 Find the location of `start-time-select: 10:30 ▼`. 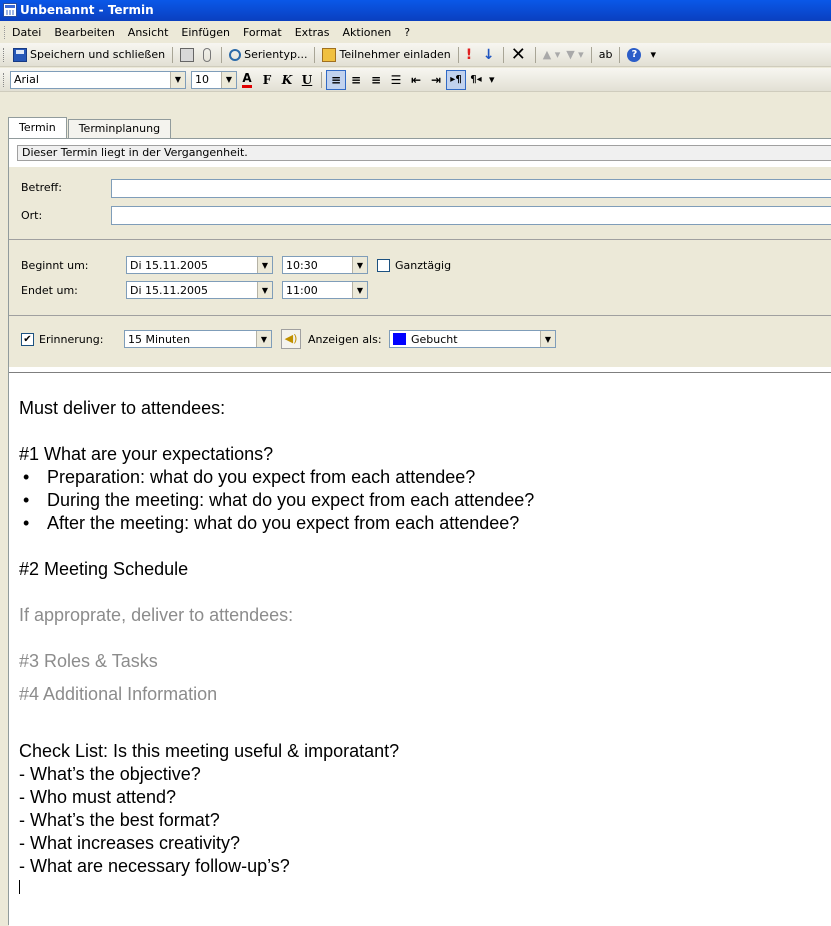

start-time-select: 10:30 ▼ is located at coordinates (325, 265).